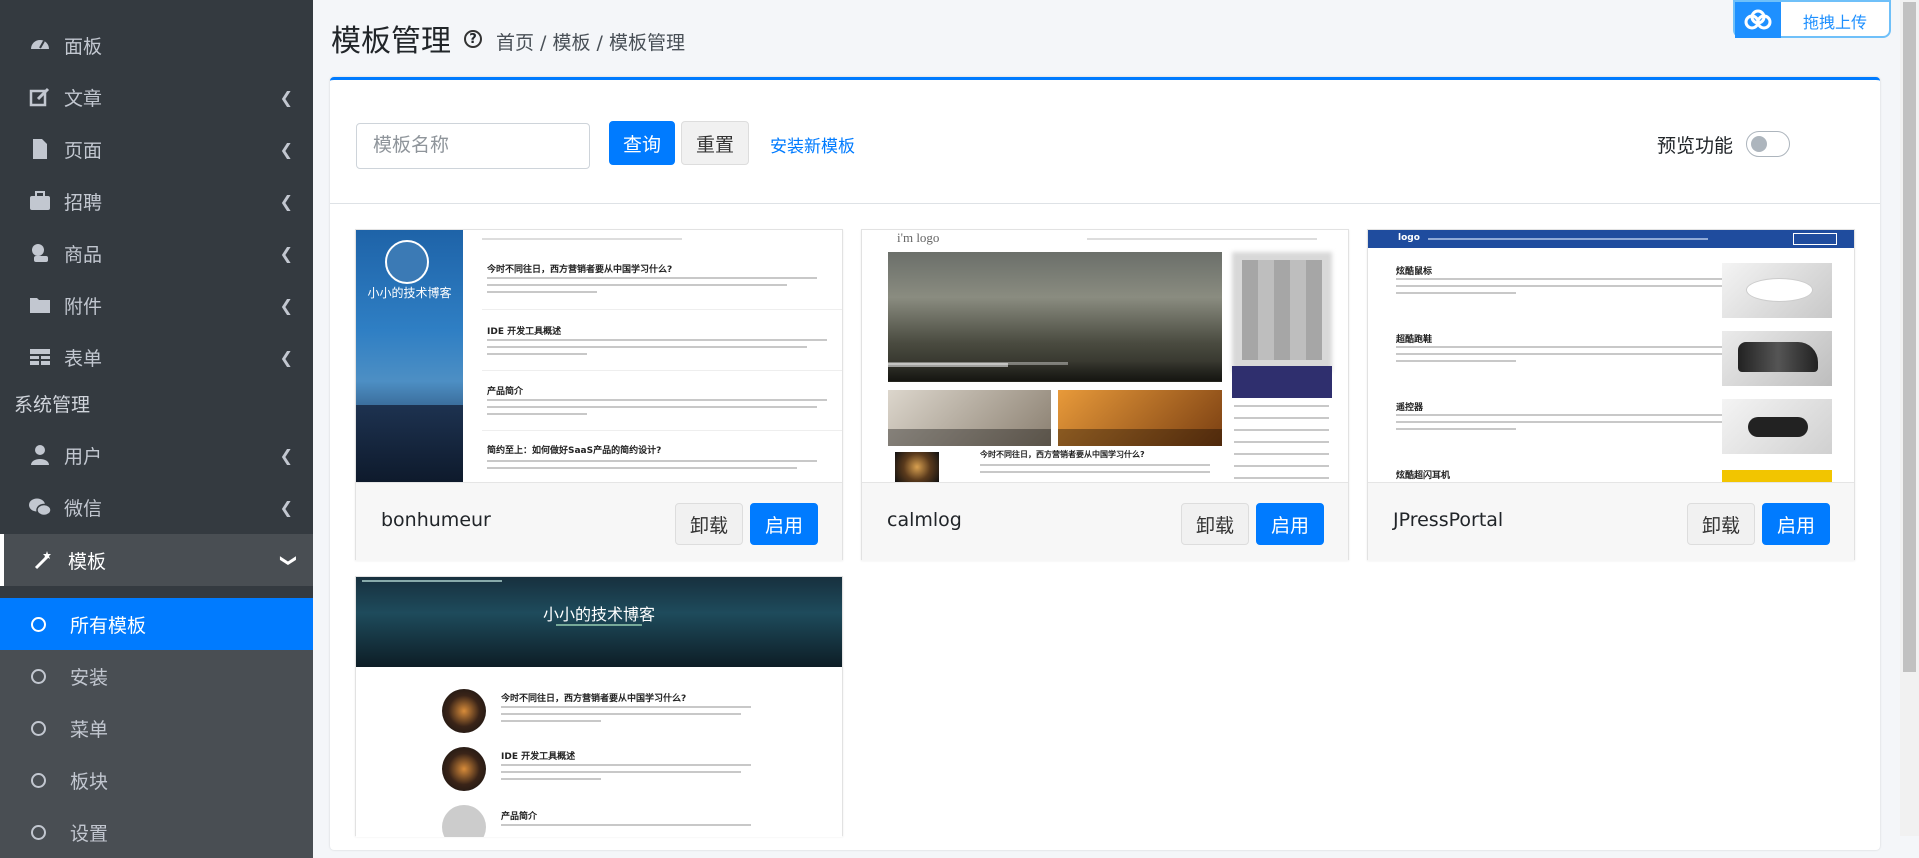 The height and width of the screenshot is (858, 1919). What do you see at coordinates (1768, 144) in the screenshot?
I see `preview-toggle` at bounding box center [1768, 144].